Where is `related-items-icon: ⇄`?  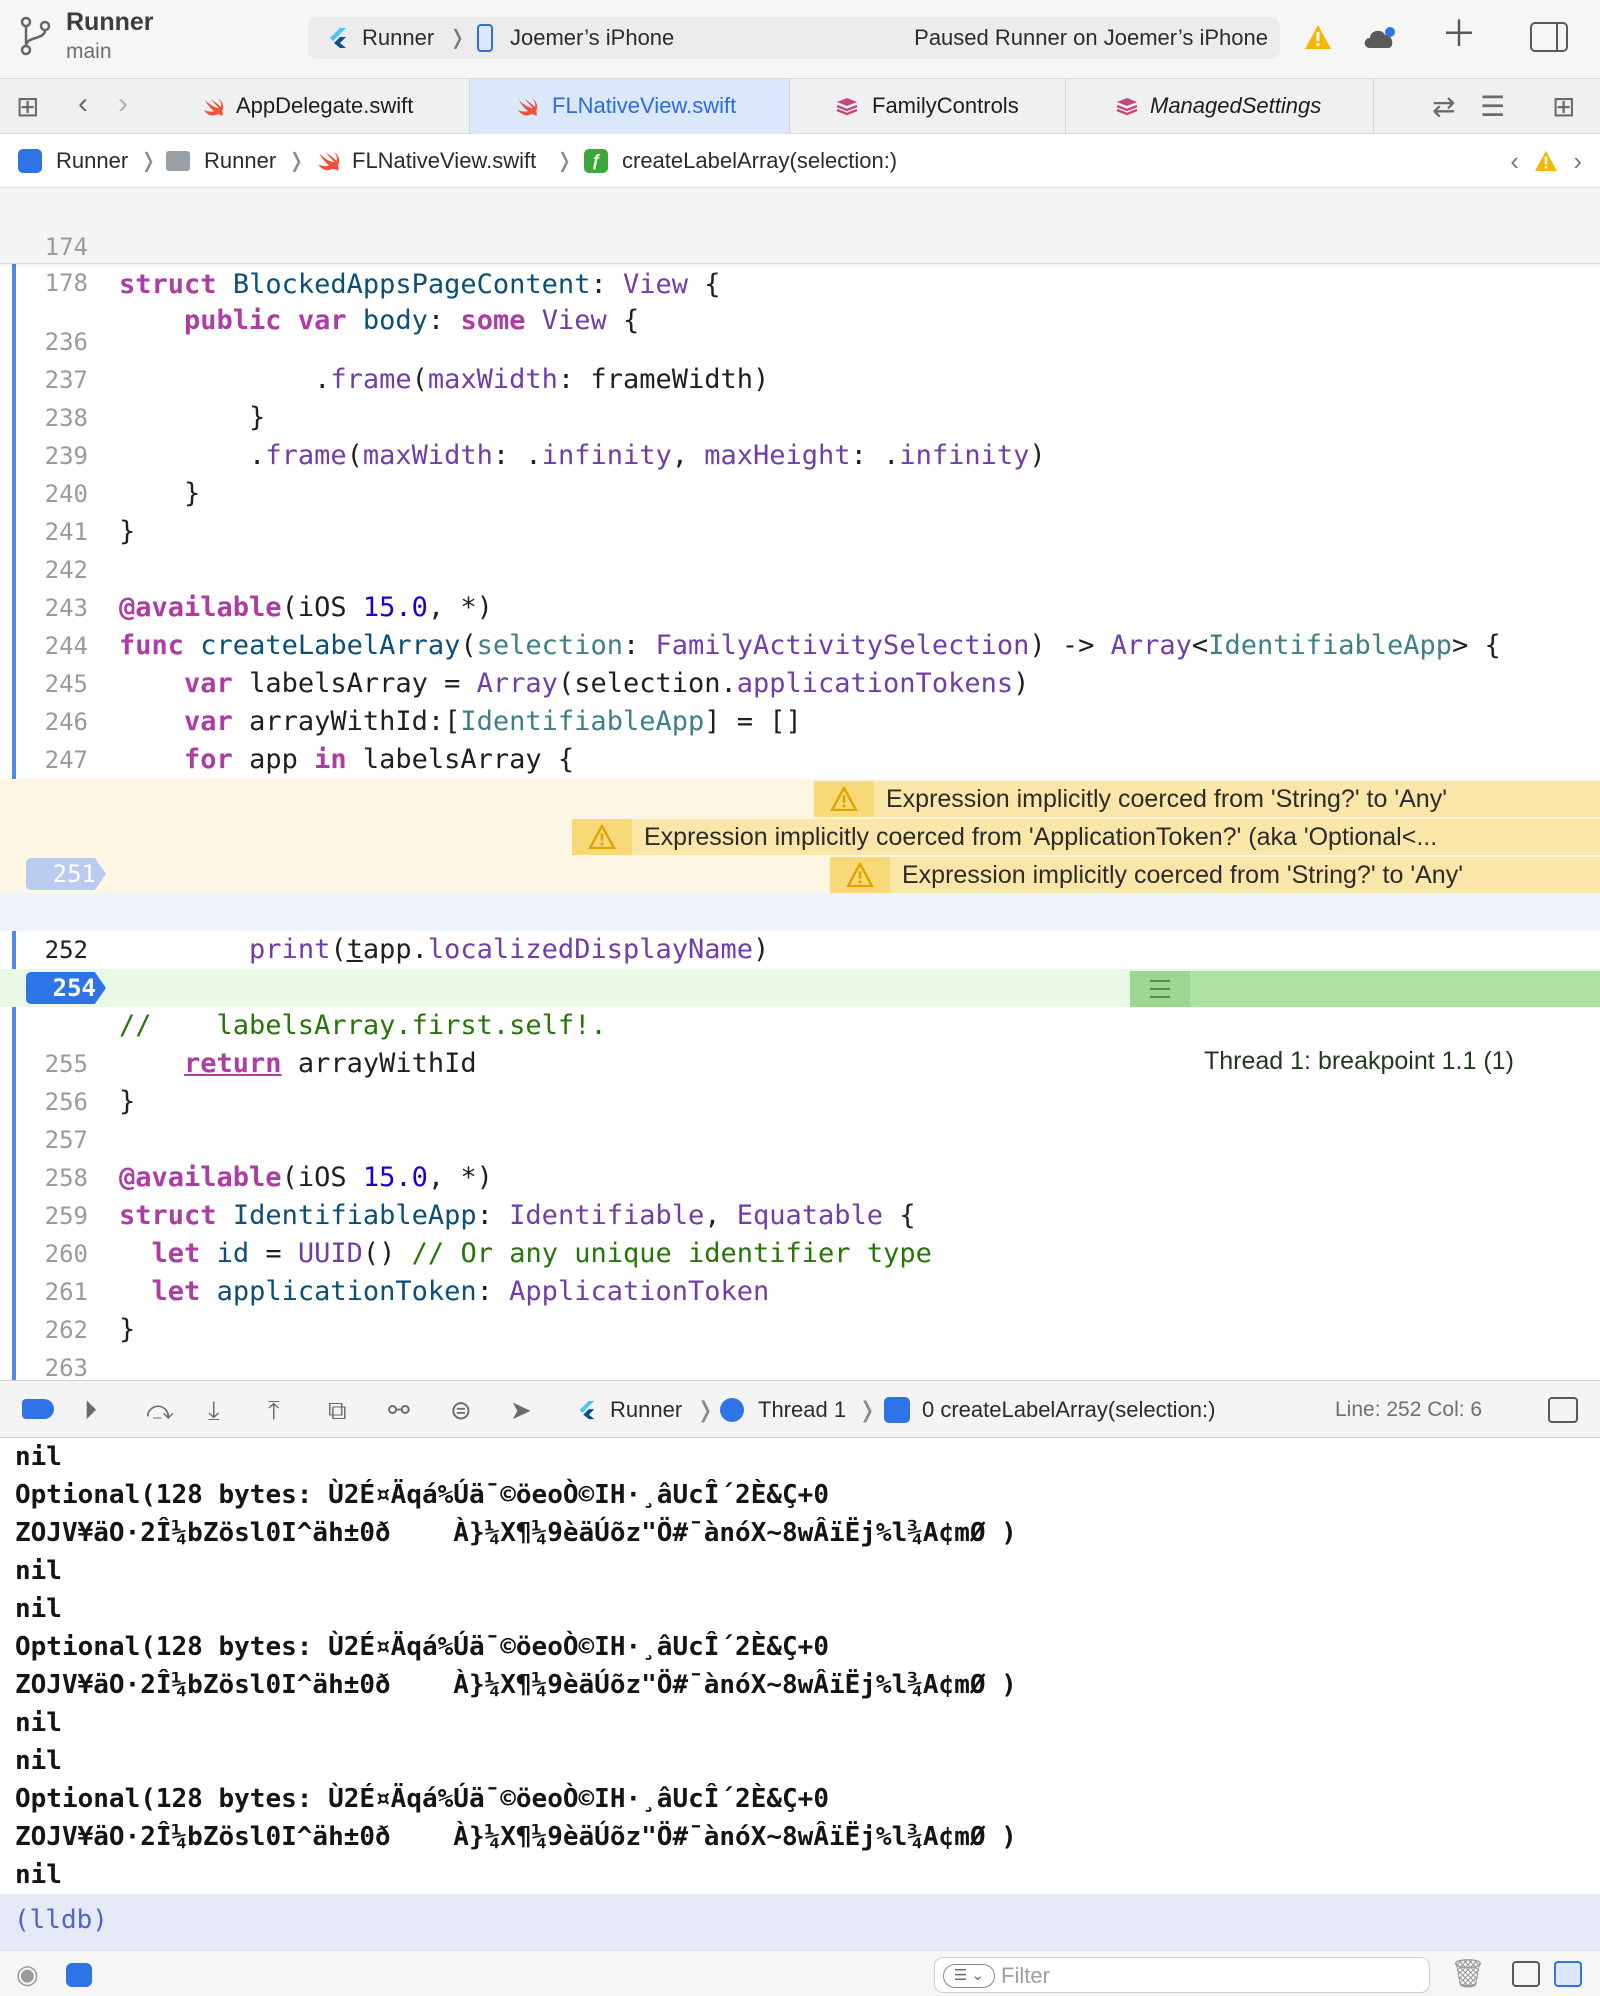 related-items-icon: ⇄ is located at coordinates (1443, 107).